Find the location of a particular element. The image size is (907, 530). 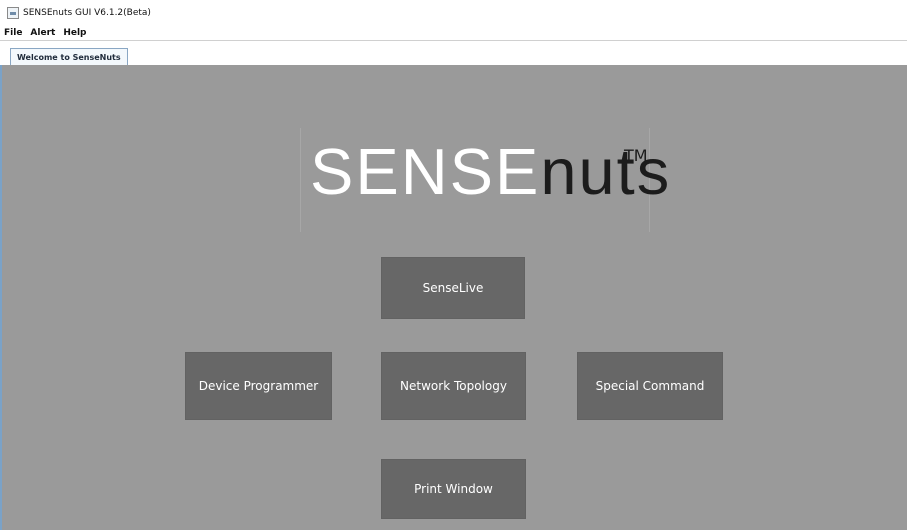

network-topology-button: Network Topology is located at coordinates (453, 386).